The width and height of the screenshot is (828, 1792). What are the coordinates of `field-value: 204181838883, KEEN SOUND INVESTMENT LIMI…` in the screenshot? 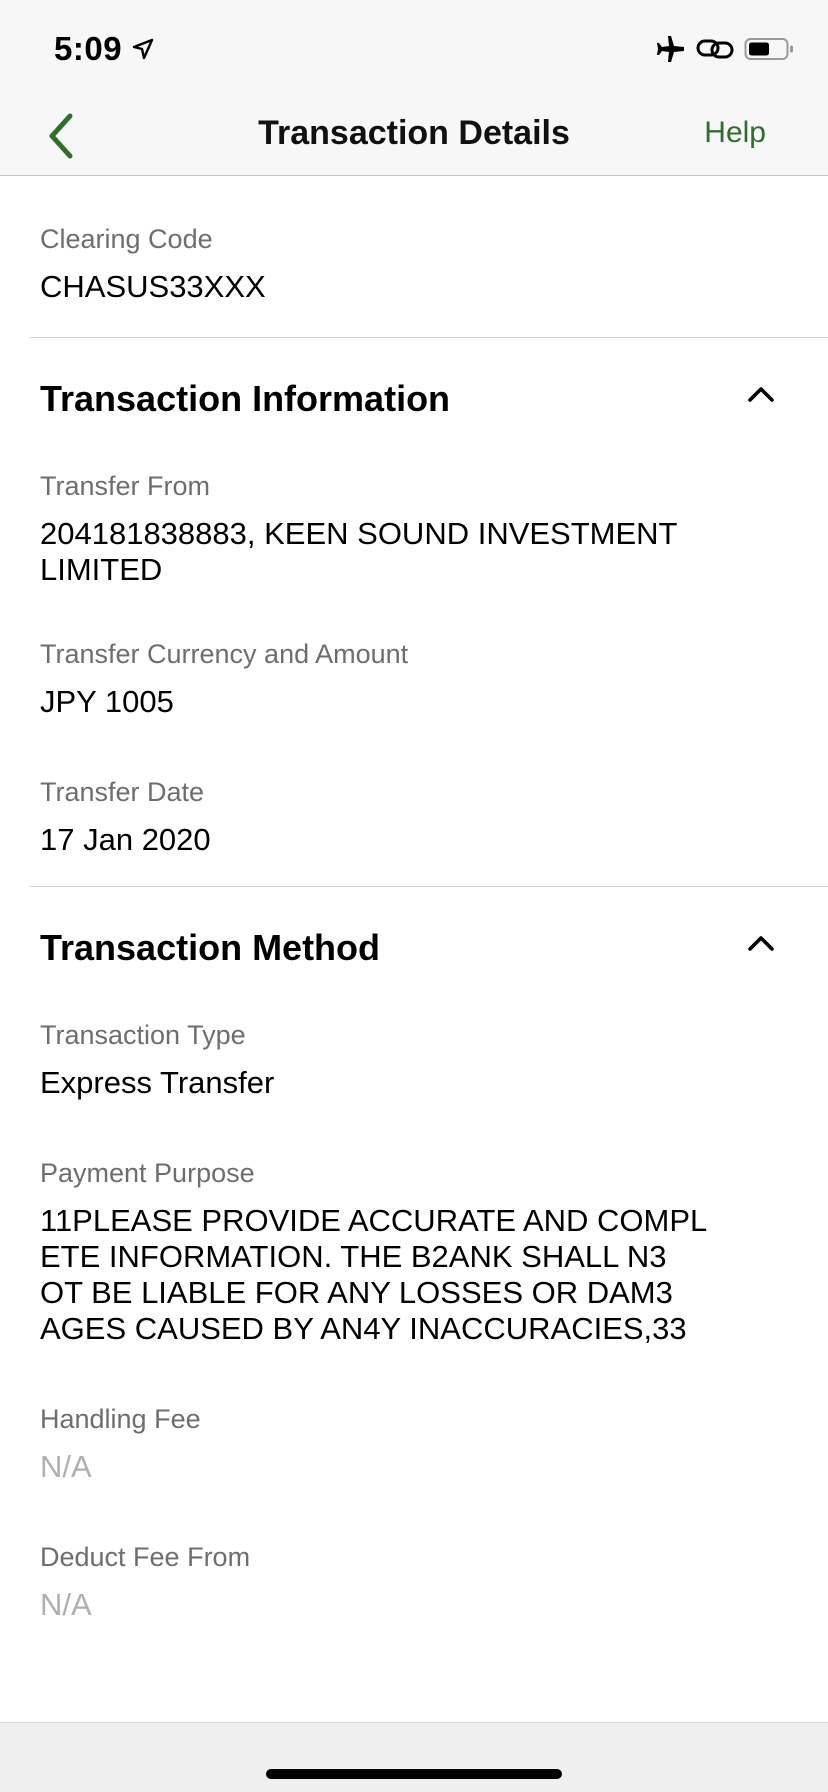 It's located at (434, 552).